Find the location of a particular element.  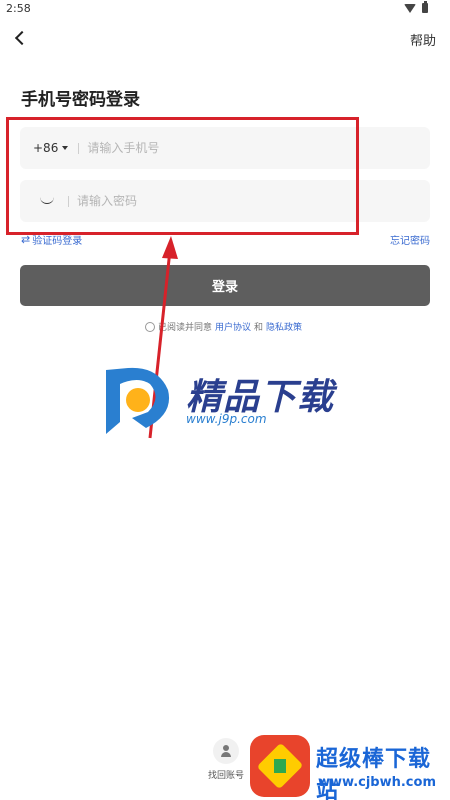

password-input is located at coordinates (207, 201).